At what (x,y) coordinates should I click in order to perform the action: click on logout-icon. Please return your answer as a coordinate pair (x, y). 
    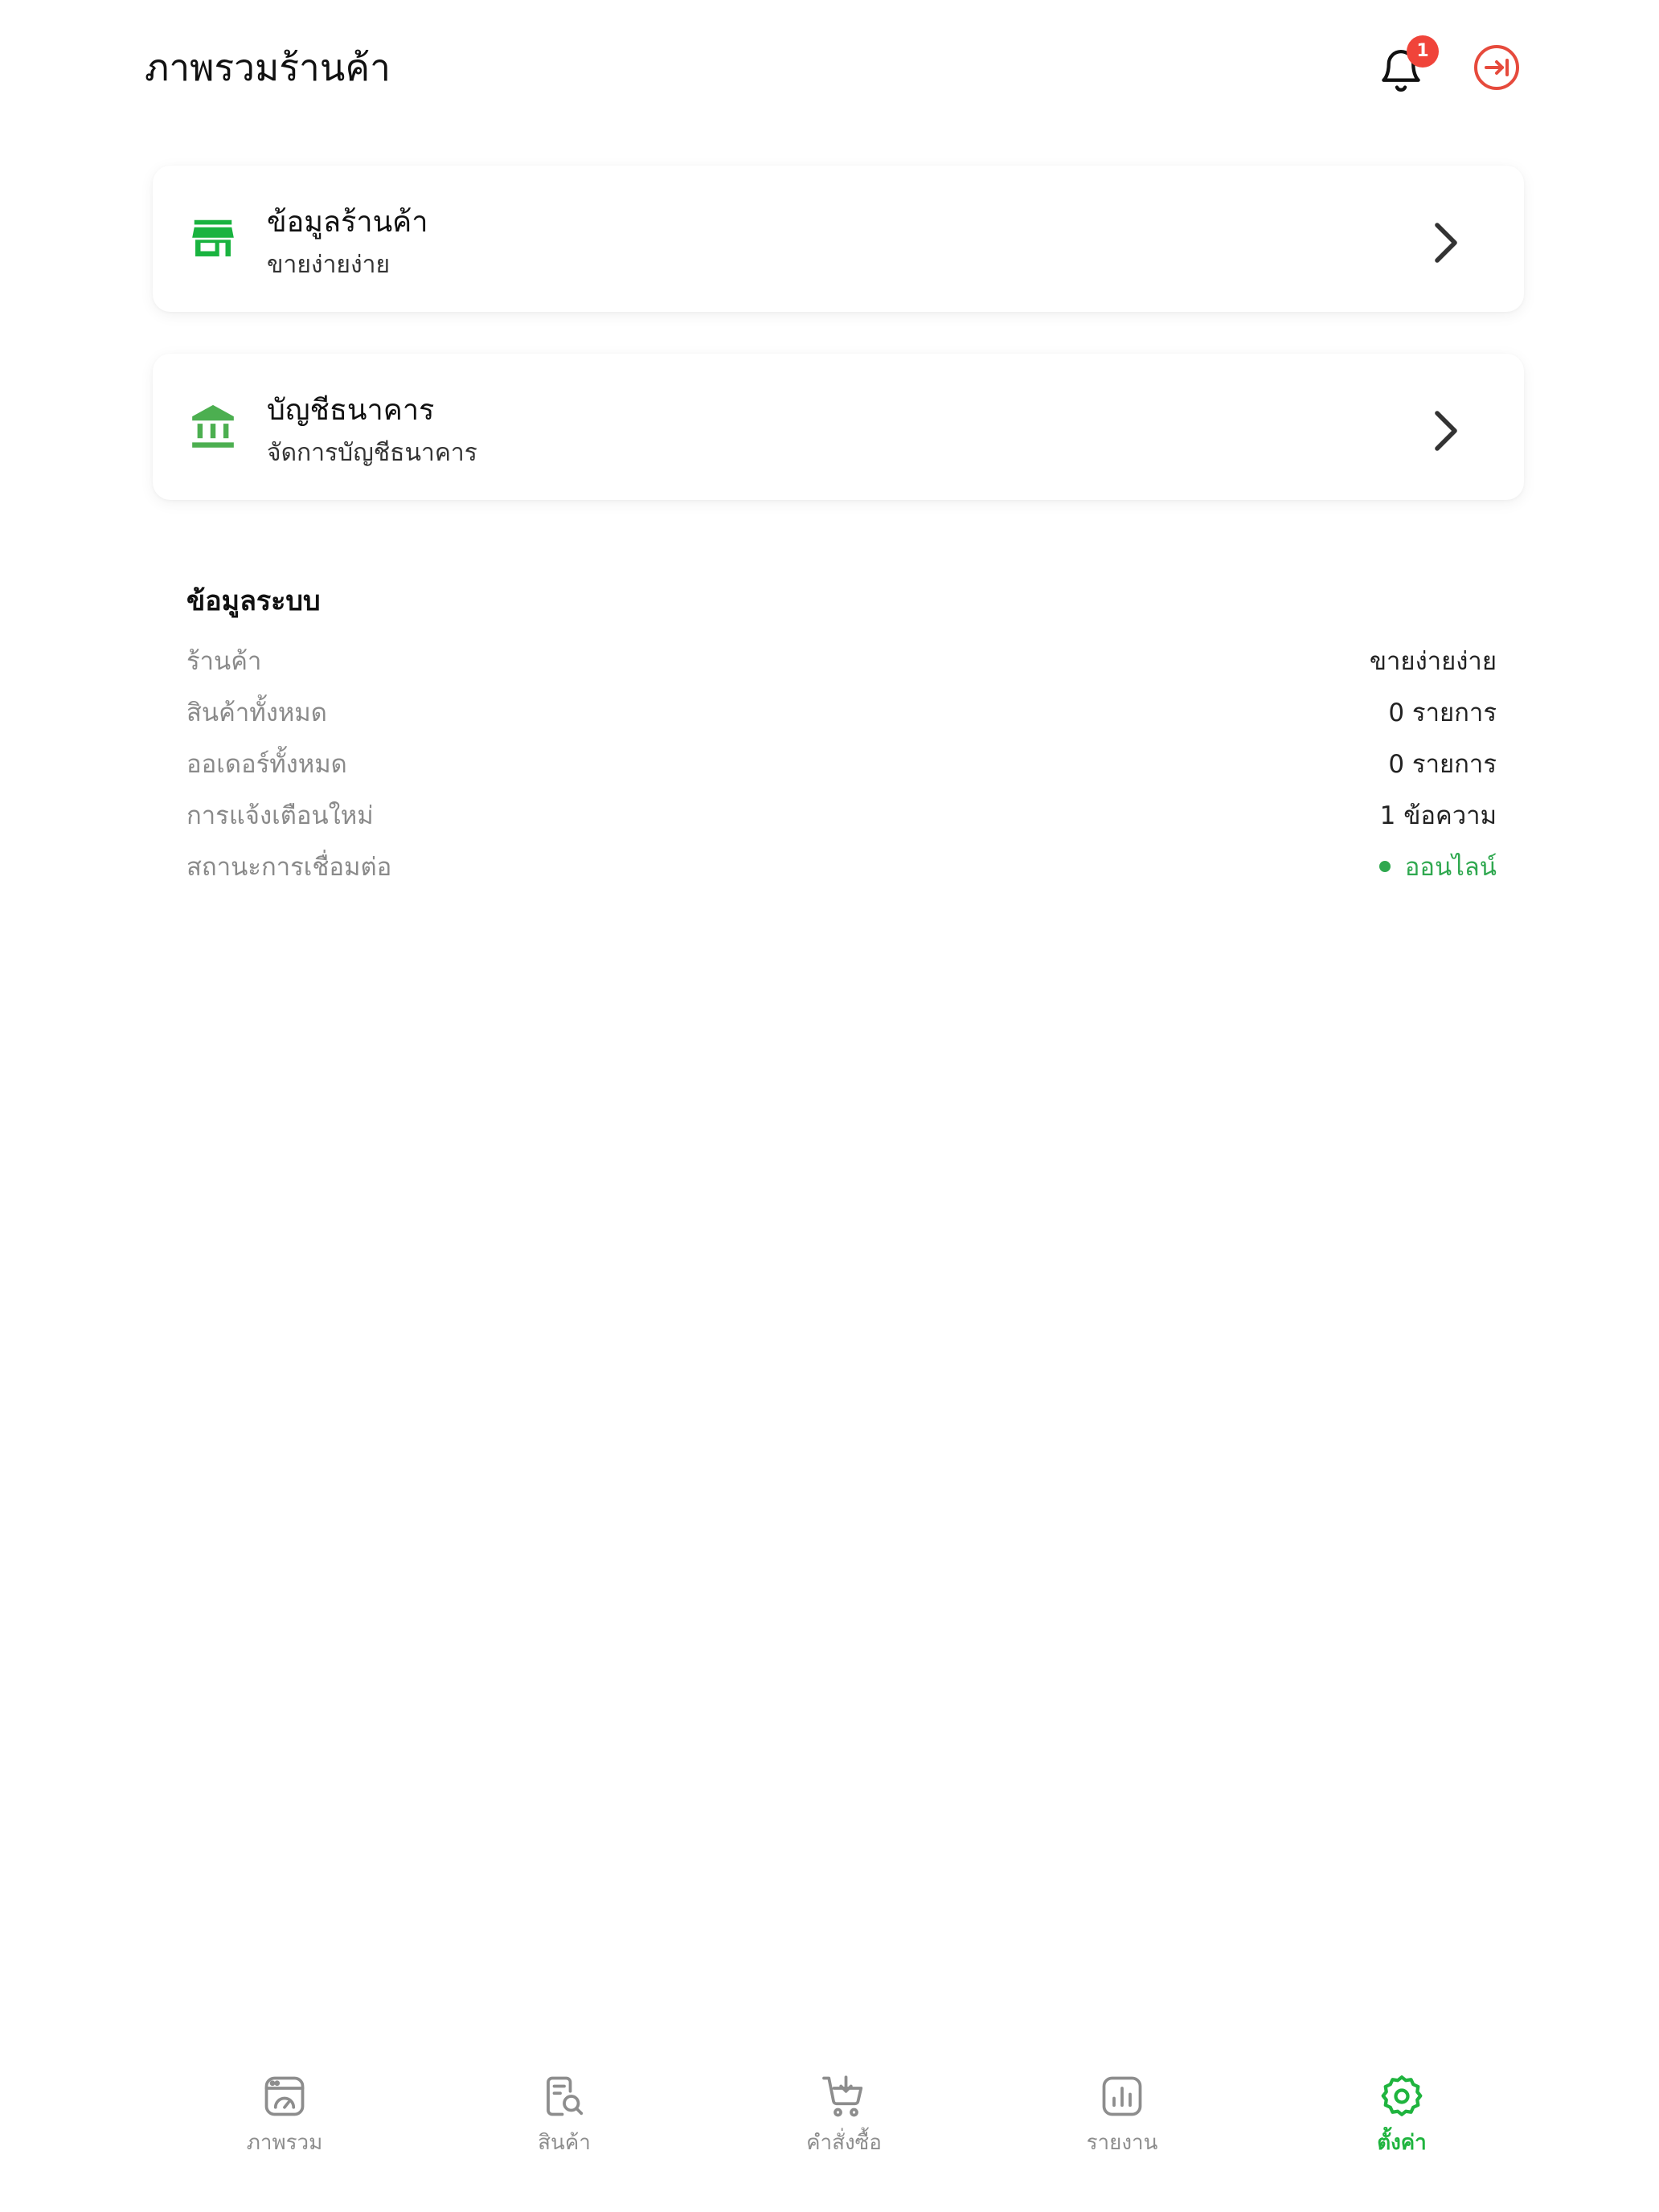
    Looking at the image, I should click on (1496, 67).